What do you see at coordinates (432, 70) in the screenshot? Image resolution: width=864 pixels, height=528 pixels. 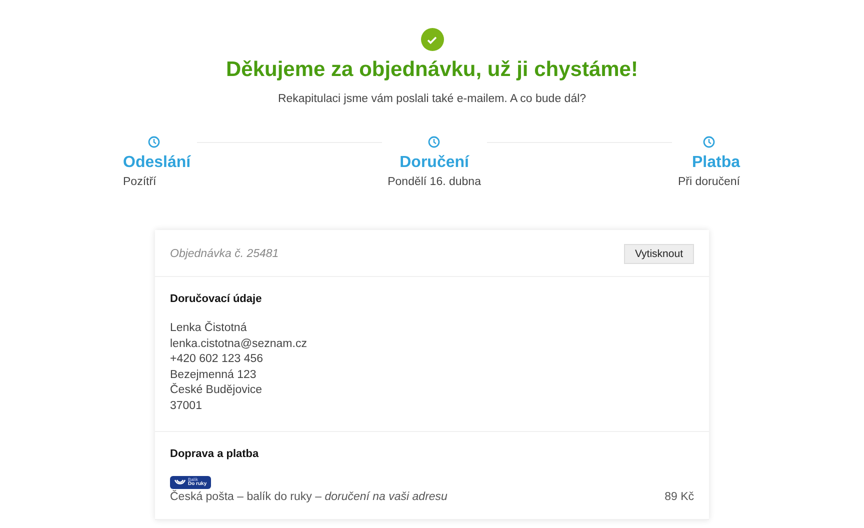 I see `page-title: Děkujeme za objednávku, už ji chystáme!` at bounding box center [432, 70].